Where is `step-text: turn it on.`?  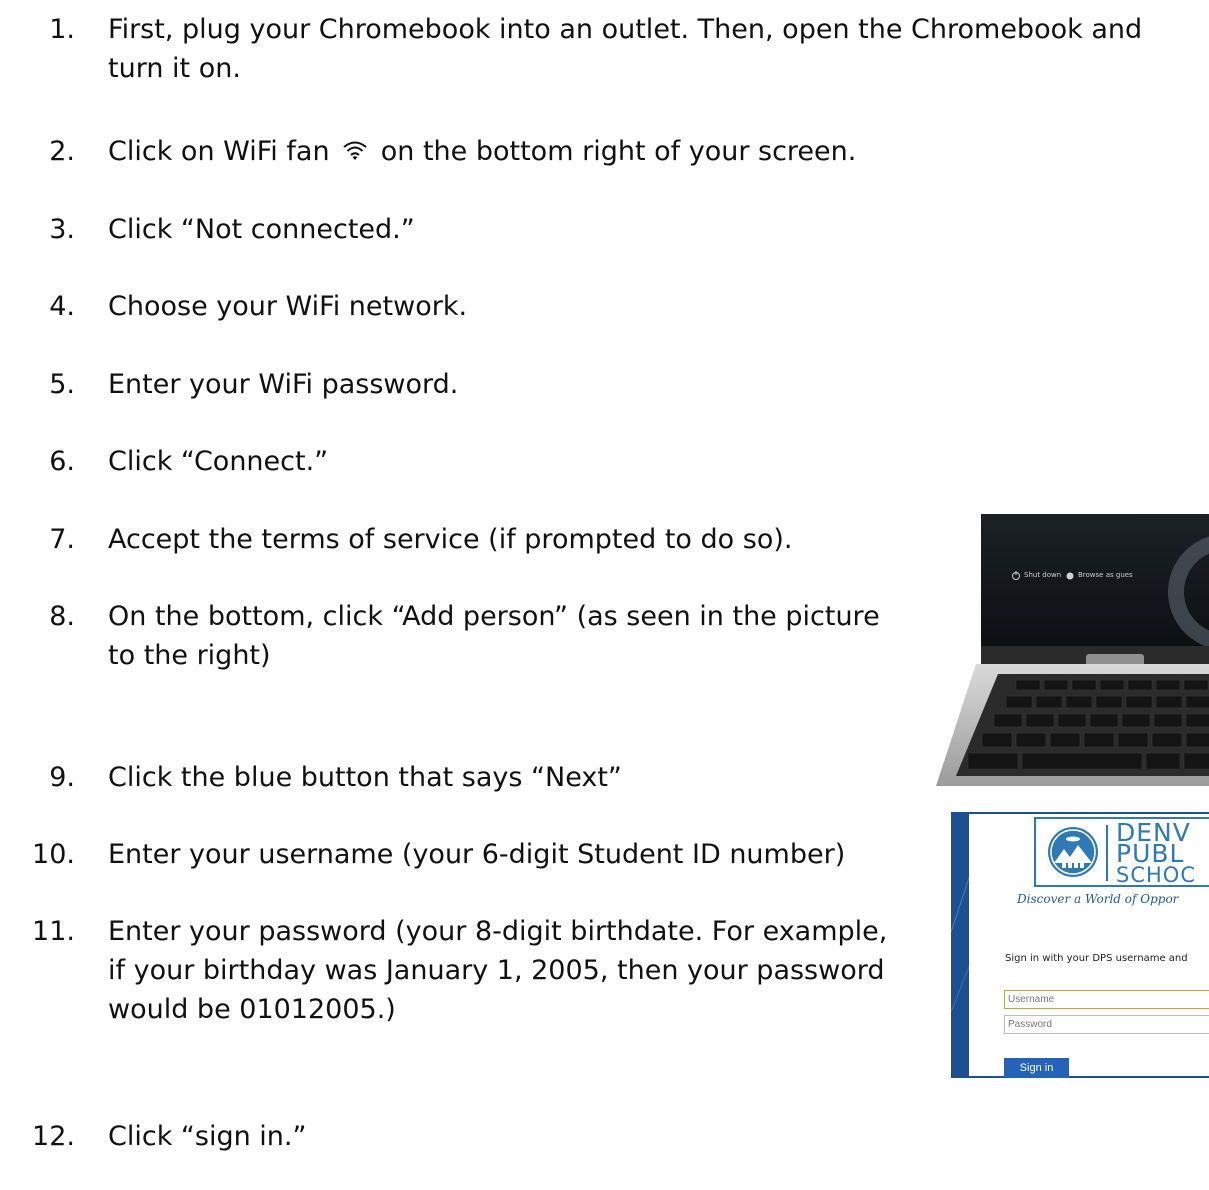
step-text: turn it on. is located at coordinates (174, 68).